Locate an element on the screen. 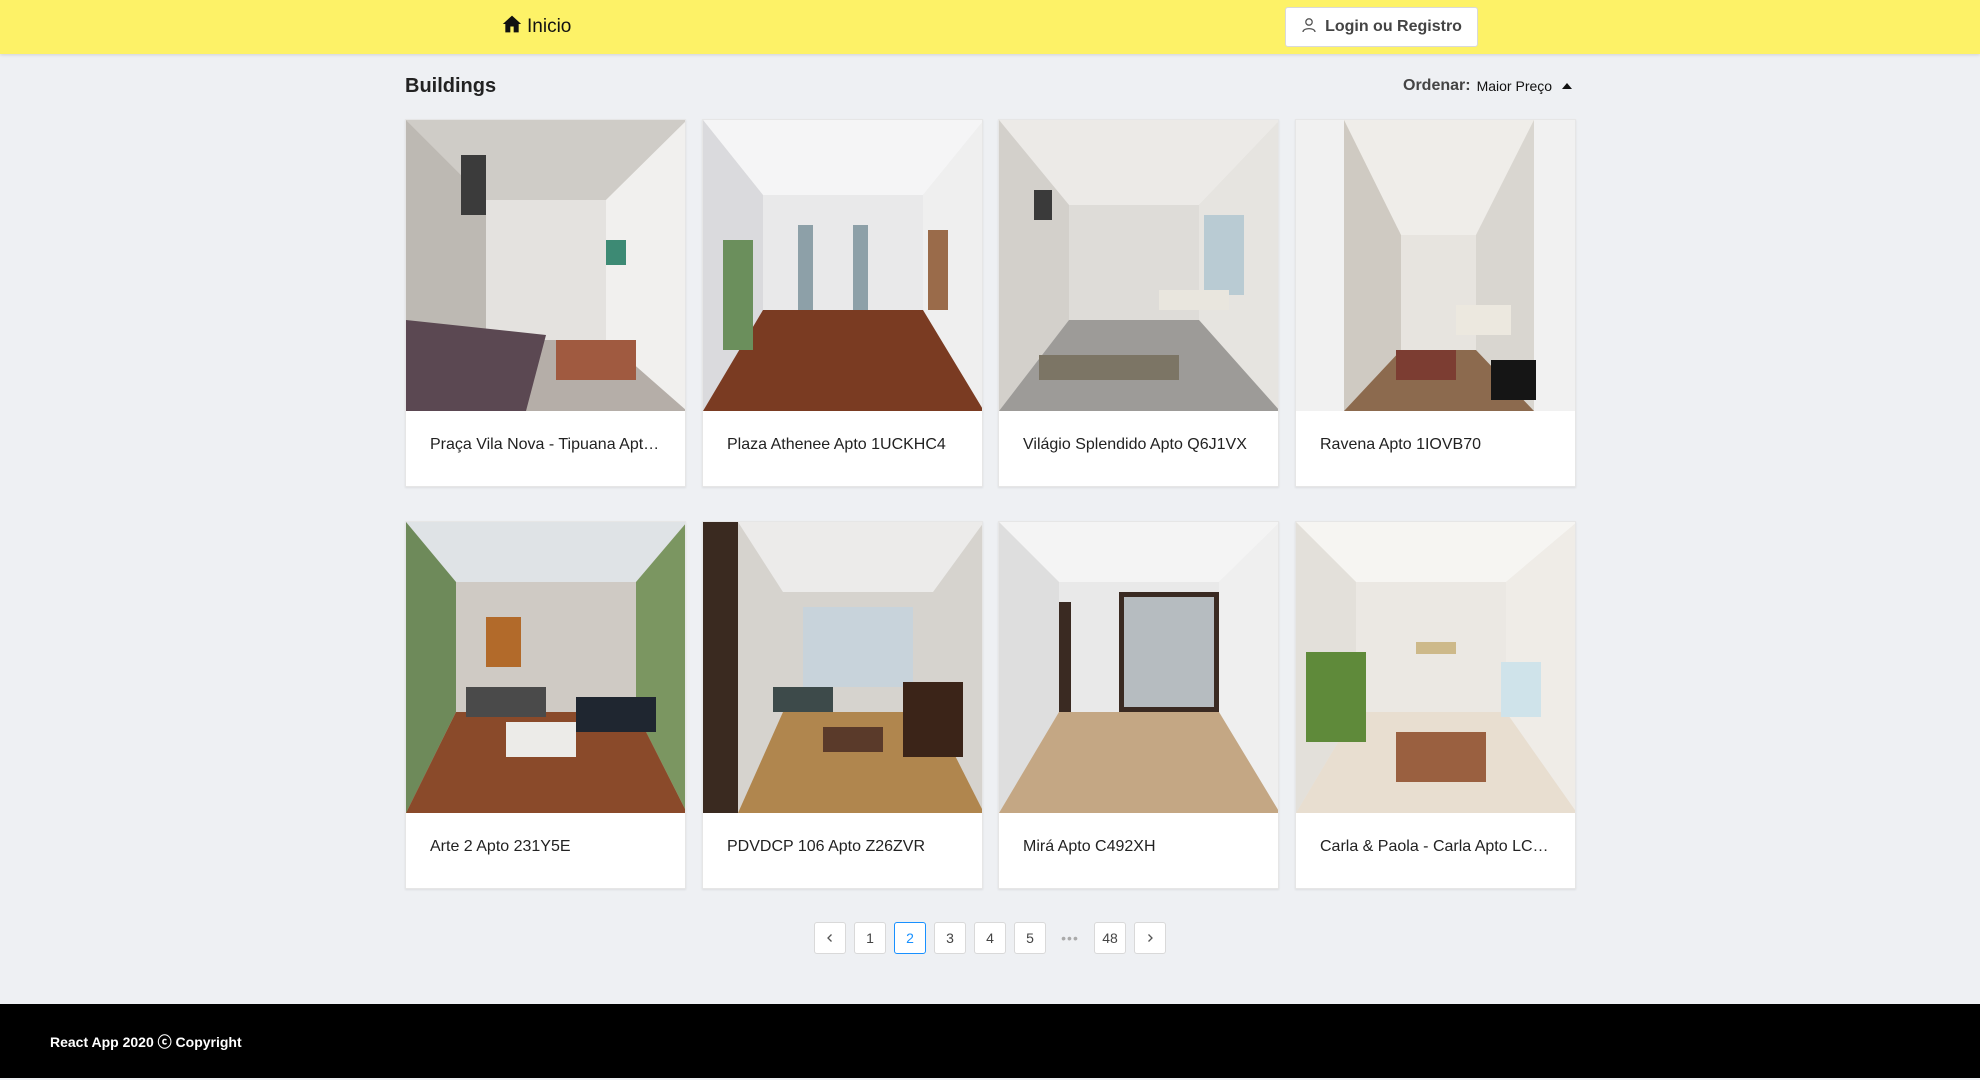 This screenshot has width=1980, height=1080. listing-card: Ravena Apto 1IOVB70 is located at coordinates (1435, 303).